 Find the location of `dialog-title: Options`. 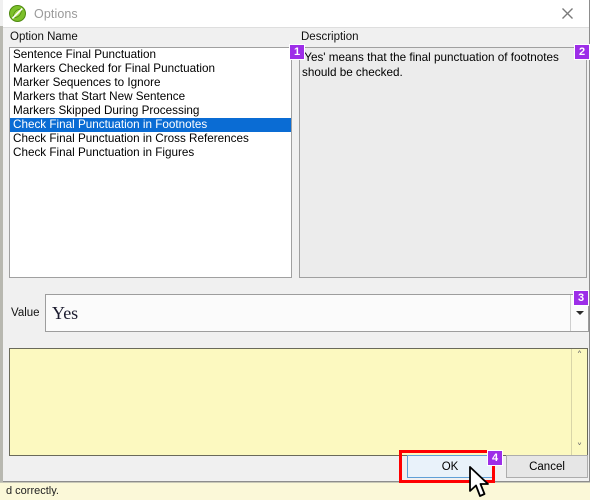

dialog-title: Options is located at coordinates (56, 13).